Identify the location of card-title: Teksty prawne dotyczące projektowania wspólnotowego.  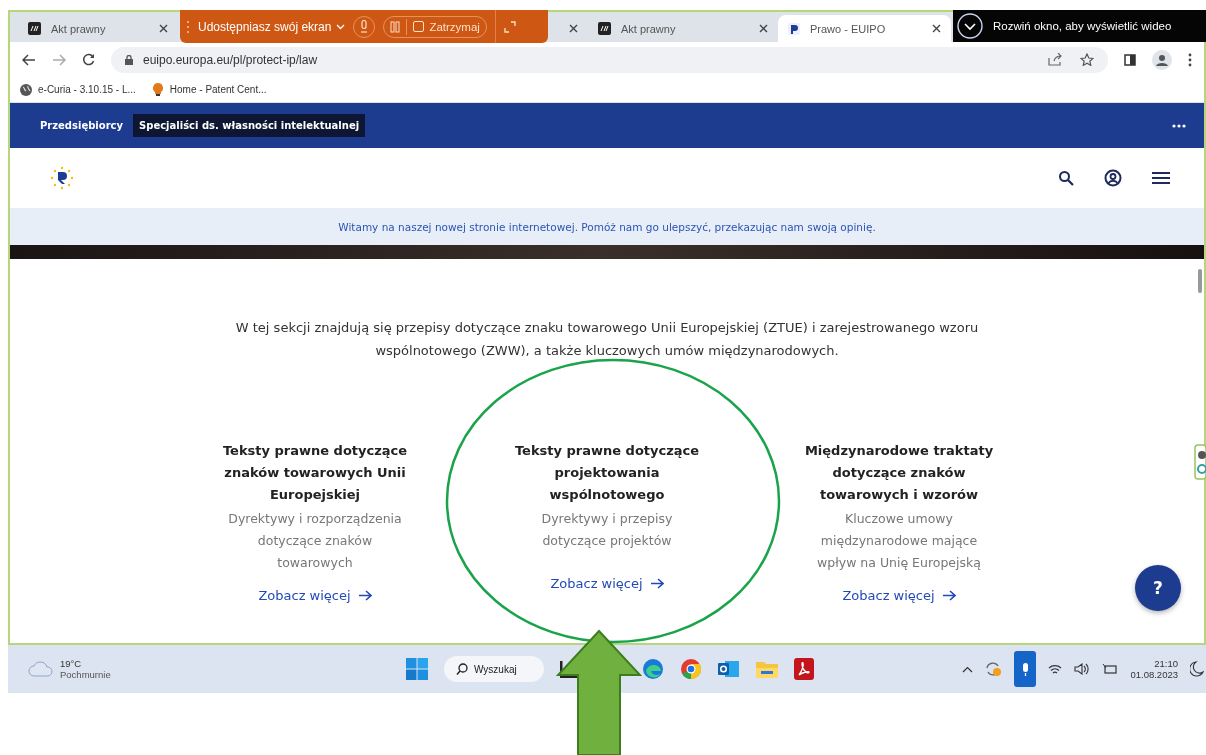
(607, 473).